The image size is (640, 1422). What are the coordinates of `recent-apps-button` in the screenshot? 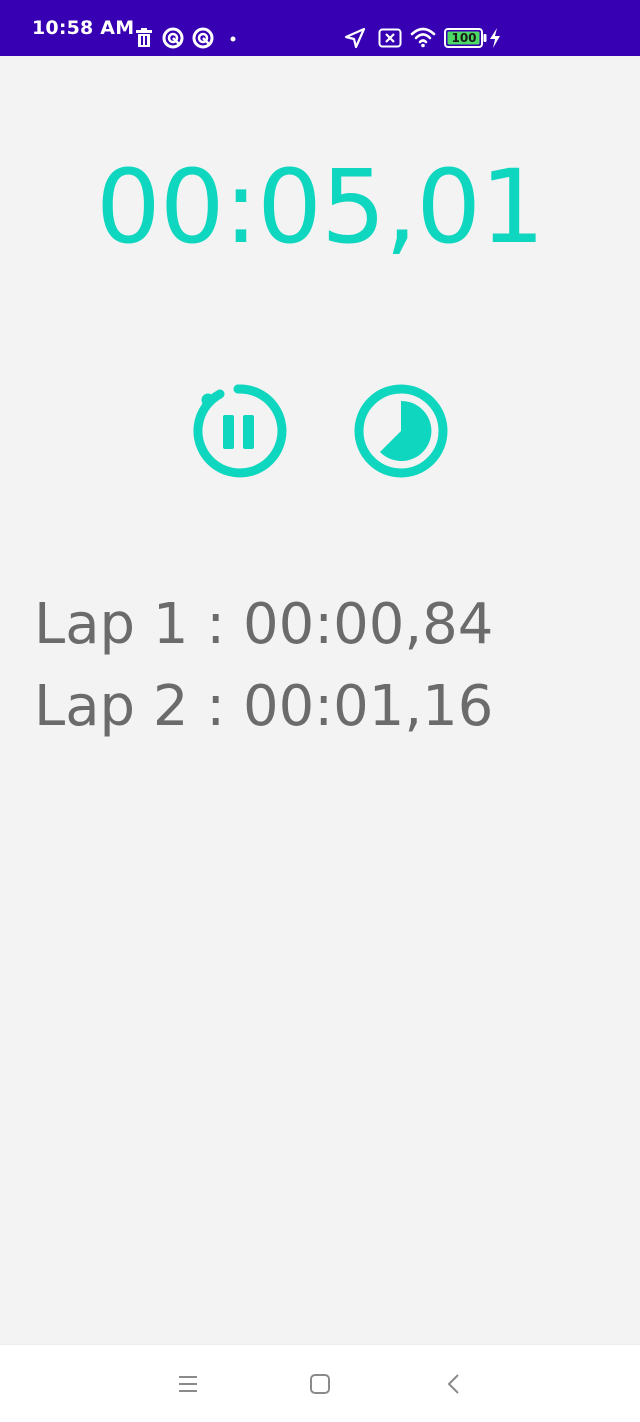 It's located at (188, 1384).